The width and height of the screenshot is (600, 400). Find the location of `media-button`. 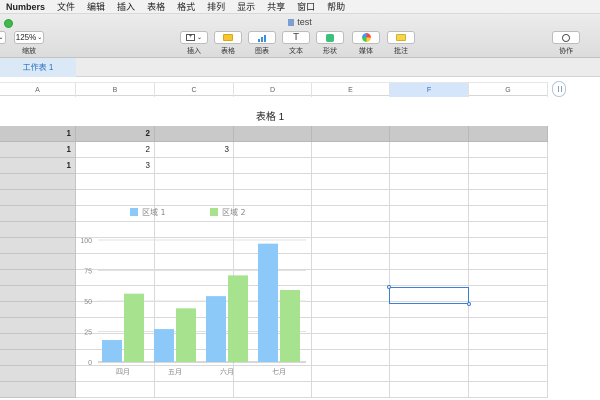

media-button is located at coordinates (366, 37).